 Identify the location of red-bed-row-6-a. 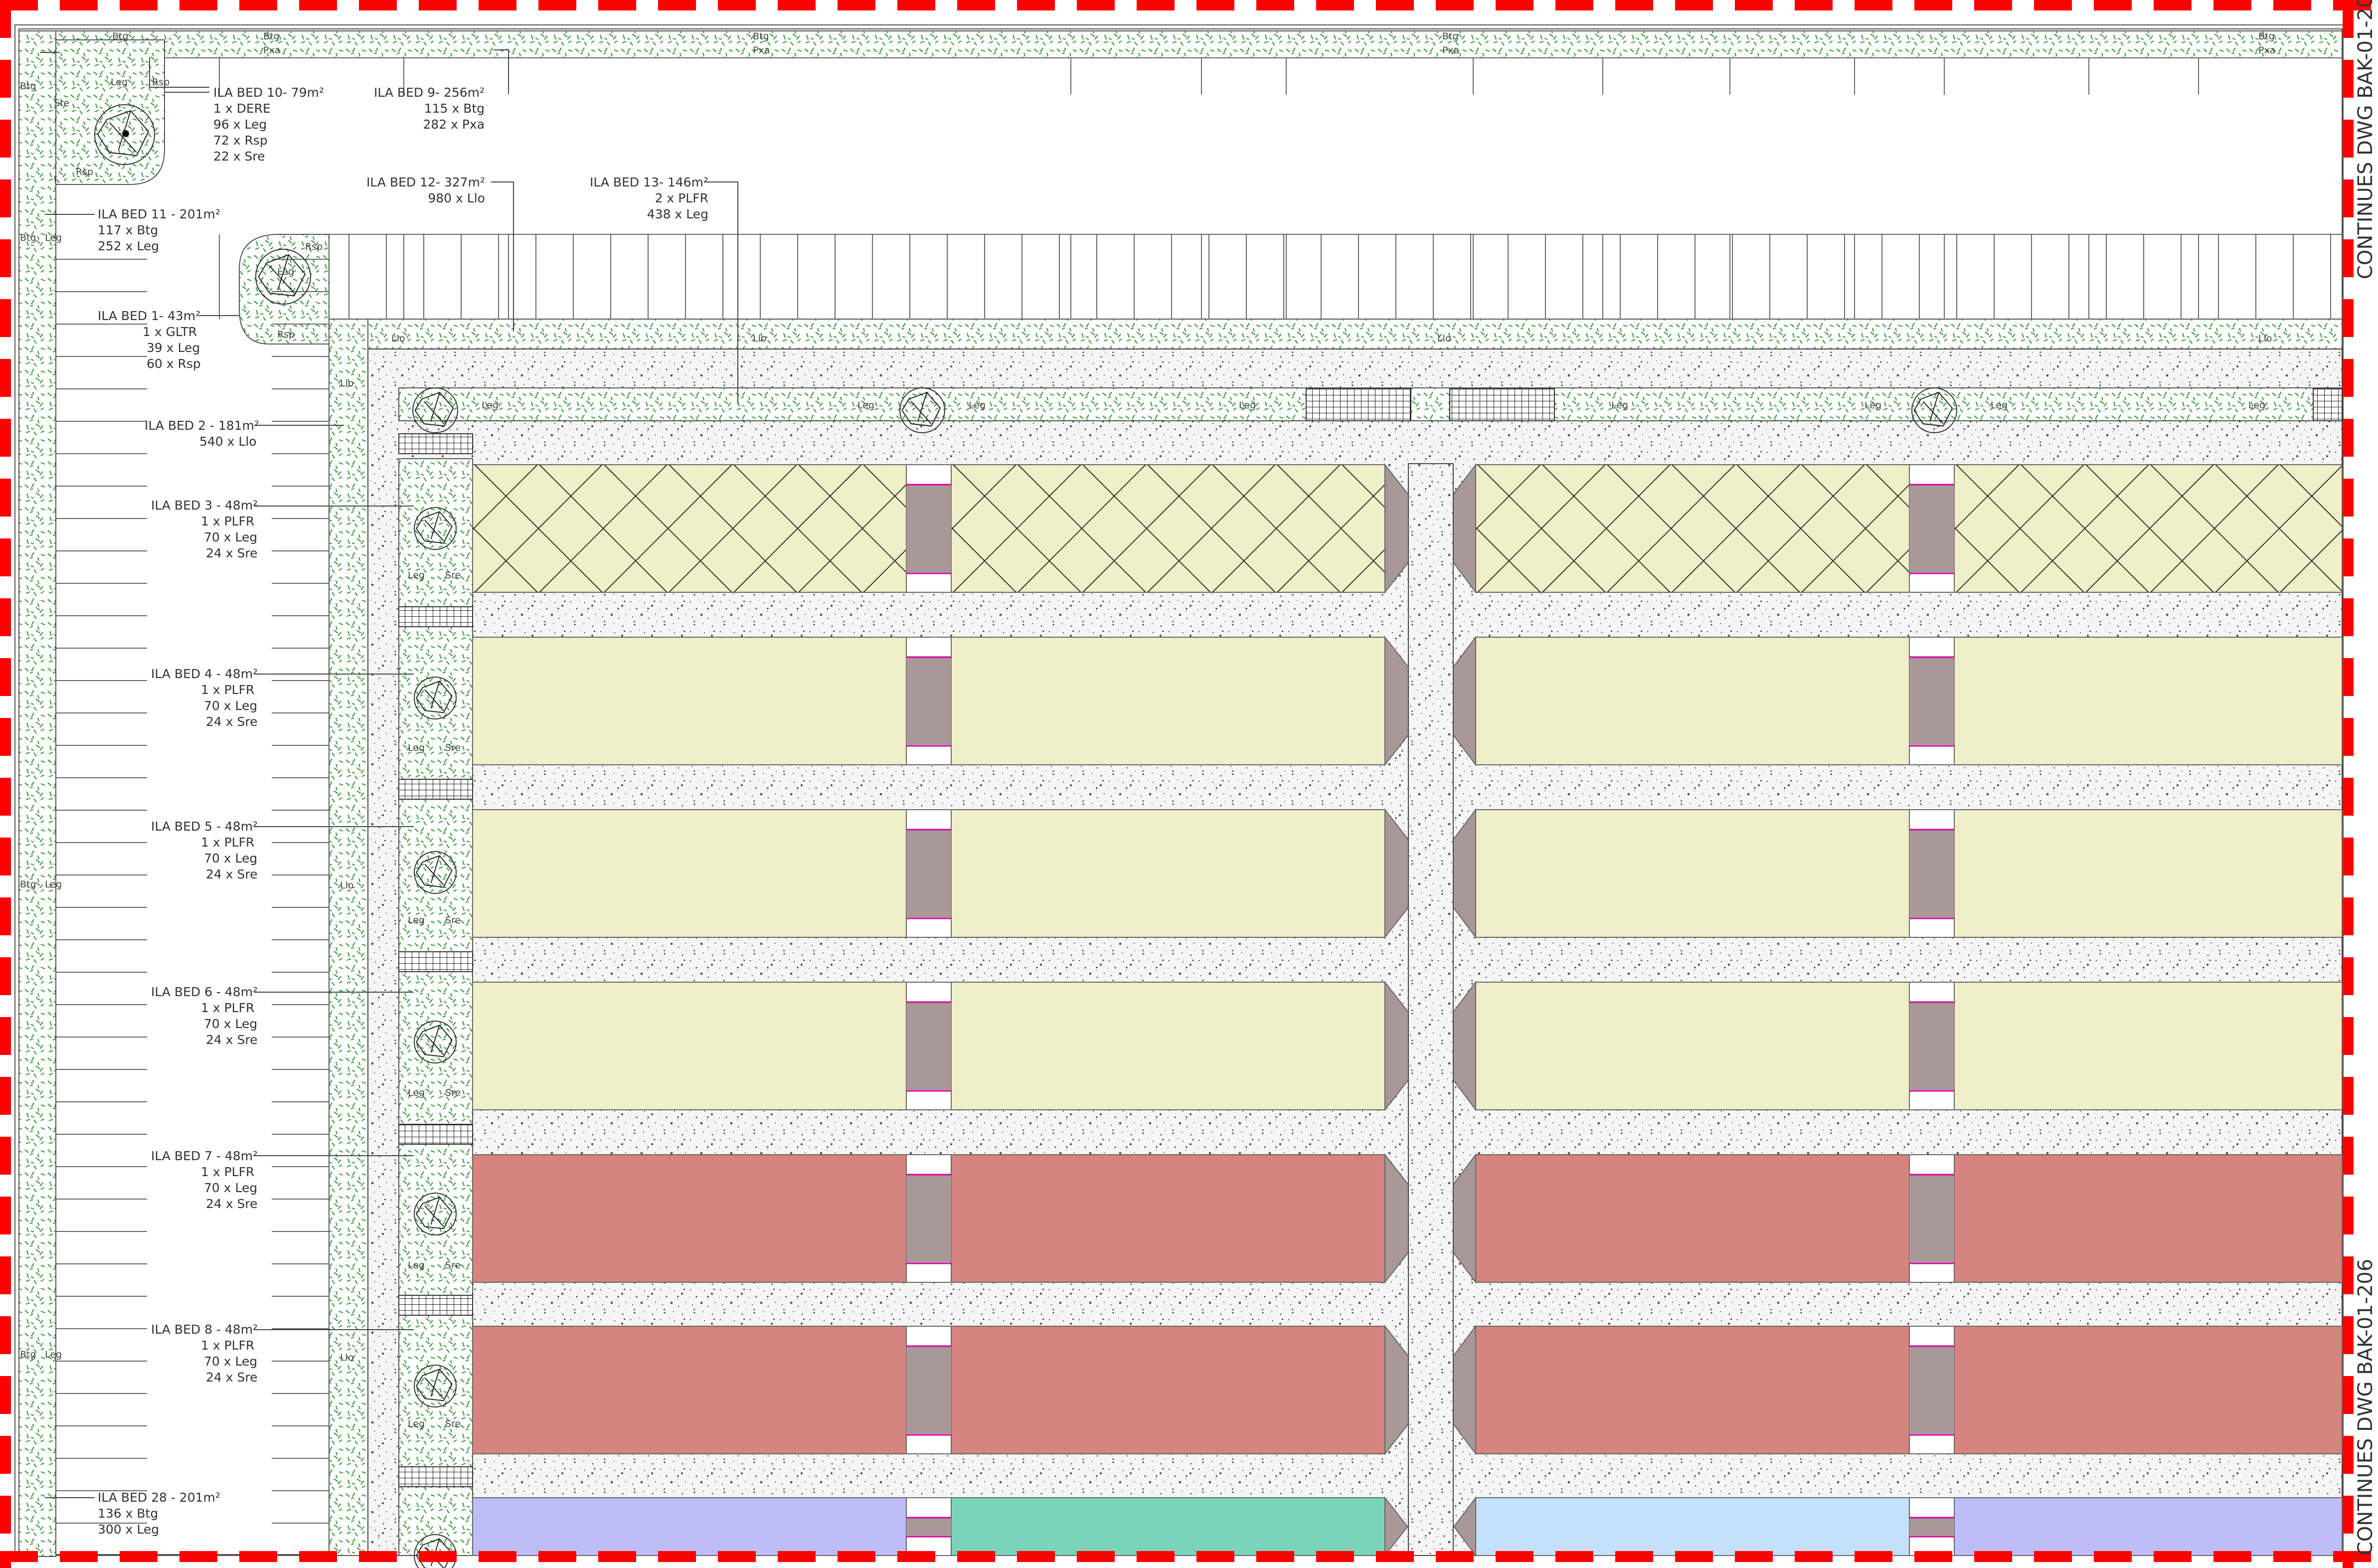
(689, 1390).